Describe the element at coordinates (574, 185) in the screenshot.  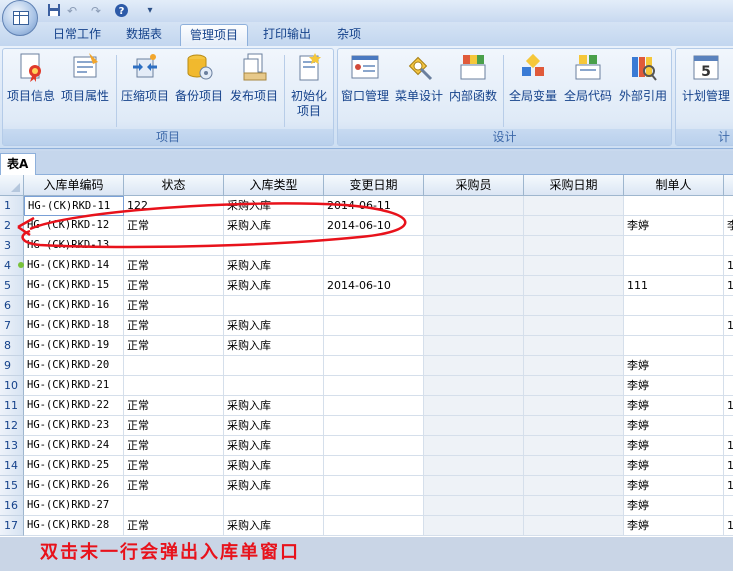
I see `column-header: 采购日期` at that location.